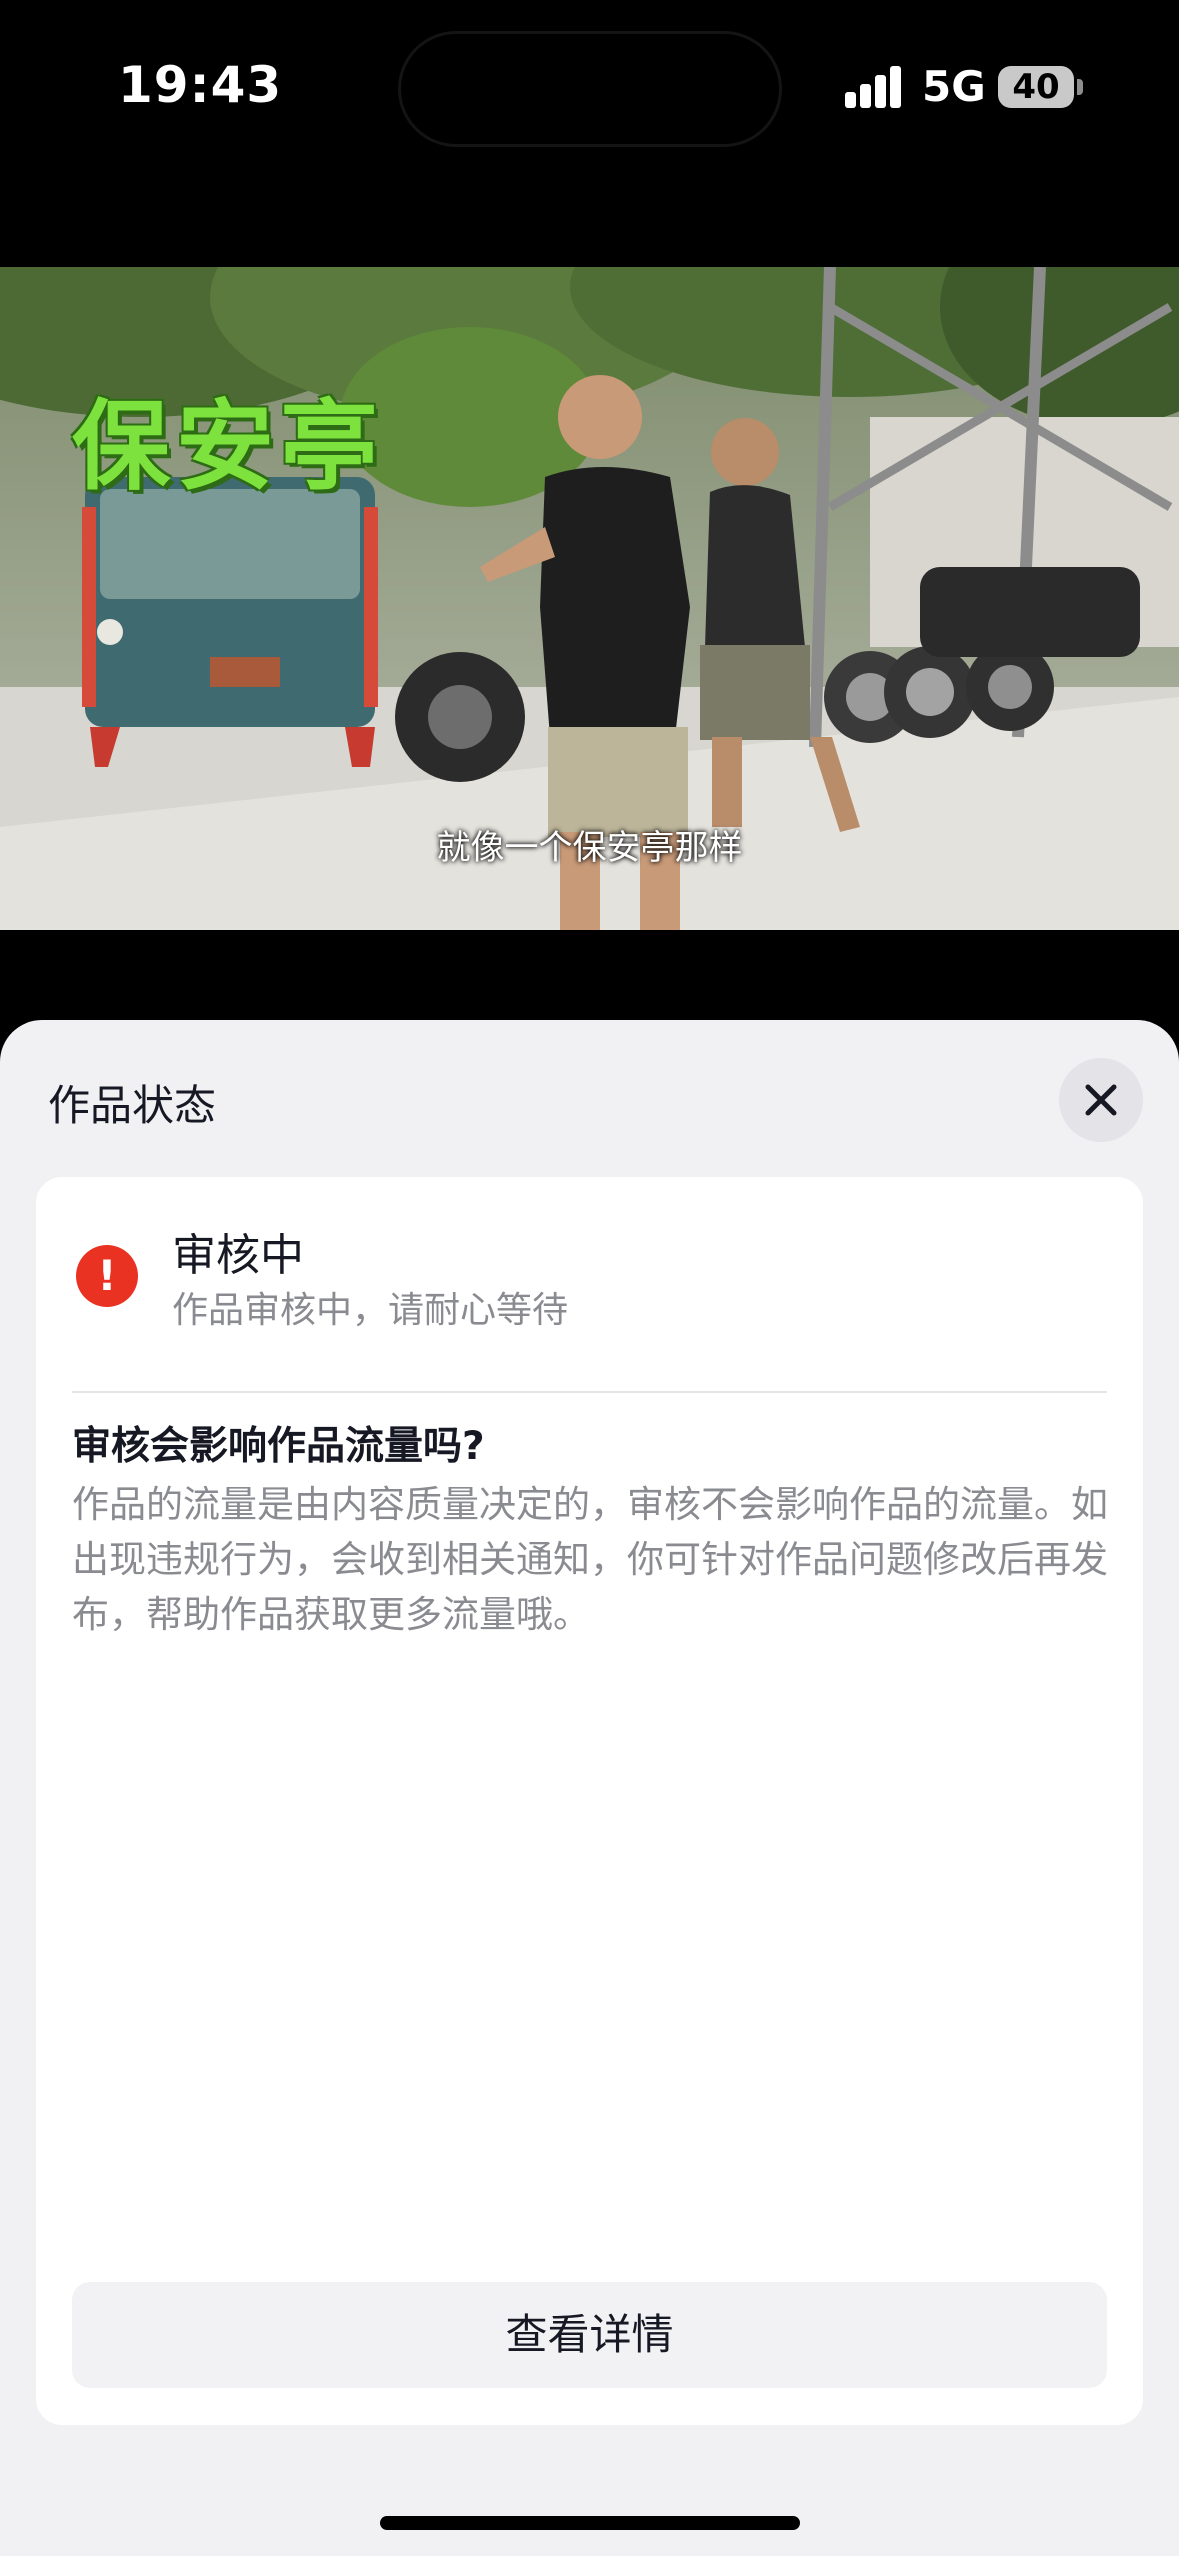 The height and width of the screenshot is (2556, 1179). What do you see at coordinates (590, 2523) in the screenshot?
I see `home-indicator` at bounding box center [590, 2523].